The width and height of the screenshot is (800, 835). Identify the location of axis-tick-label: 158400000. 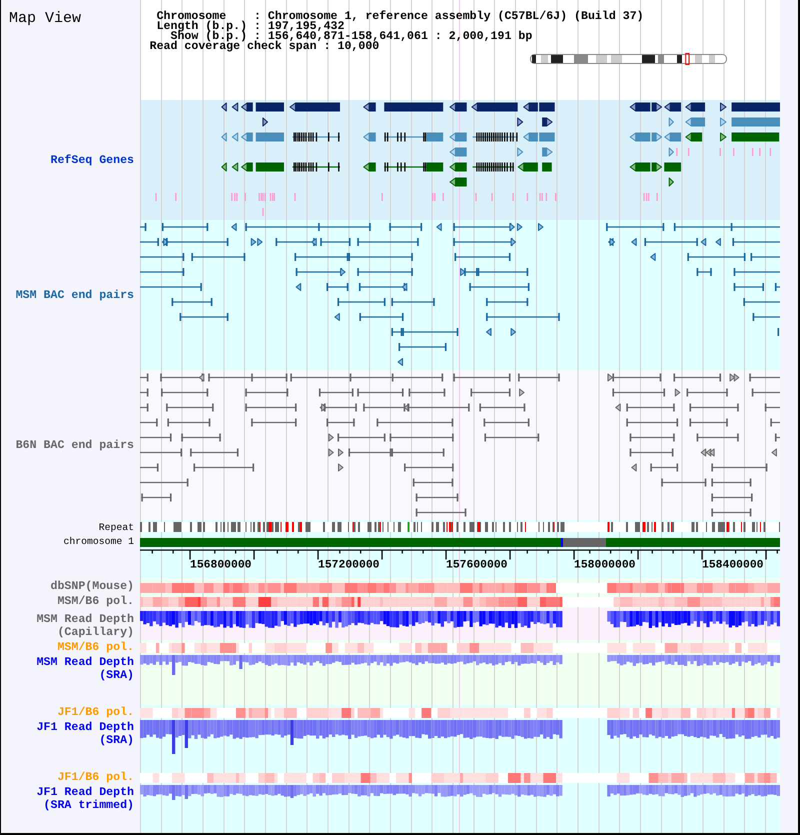
(733, 566).